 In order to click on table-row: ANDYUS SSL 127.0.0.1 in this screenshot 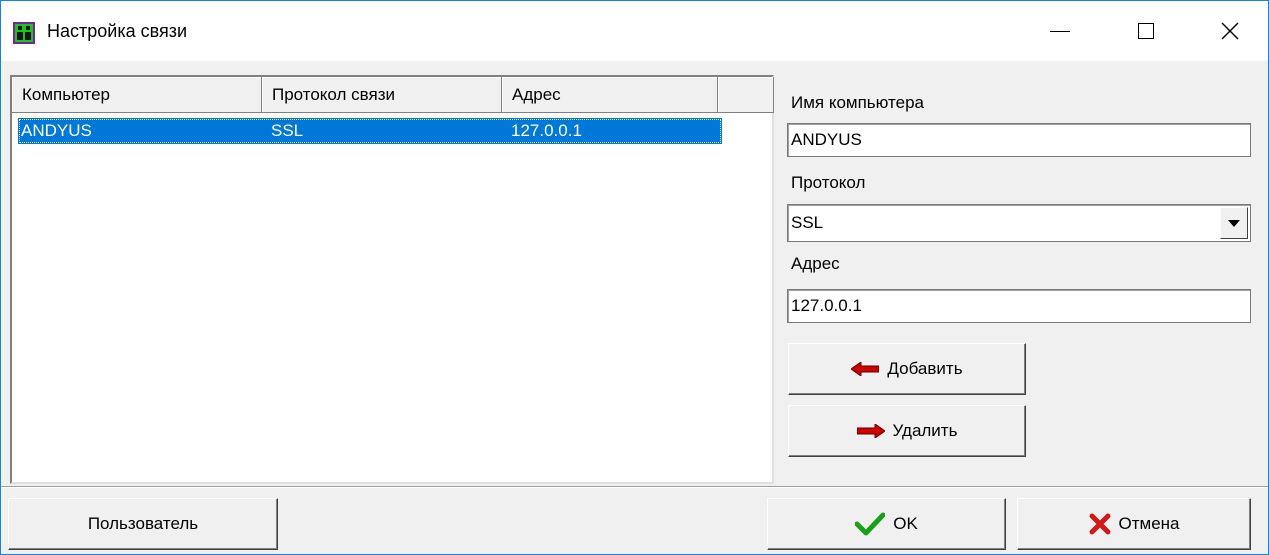, I will do `click(370, 131)`.